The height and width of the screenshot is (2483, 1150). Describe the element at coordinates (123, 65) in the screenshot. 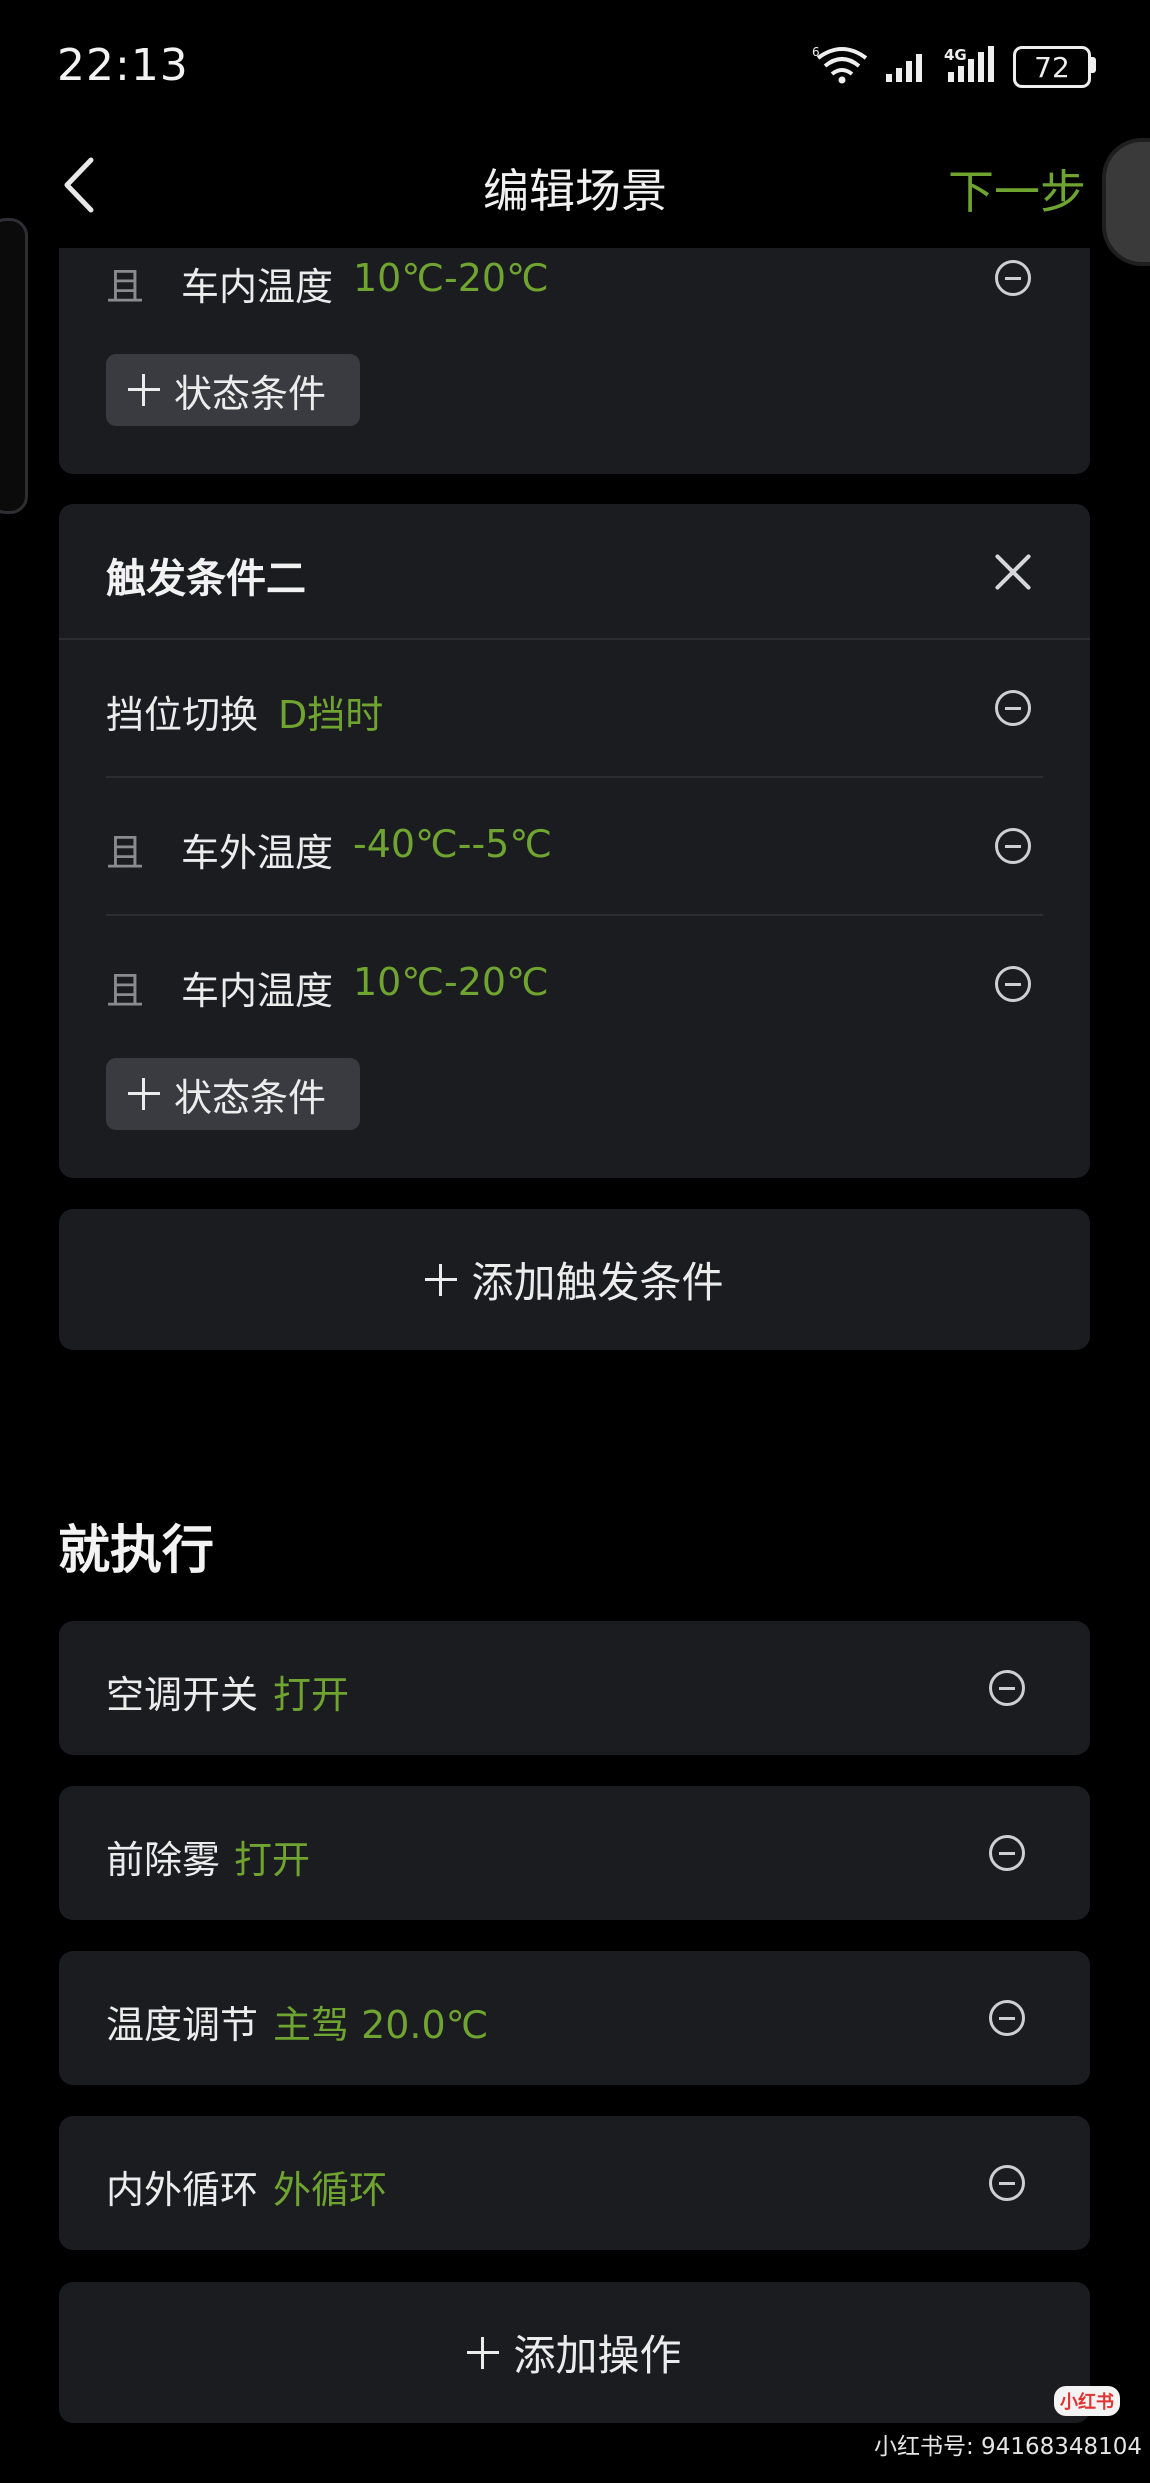

I see `status-time: 22:13` at that location.